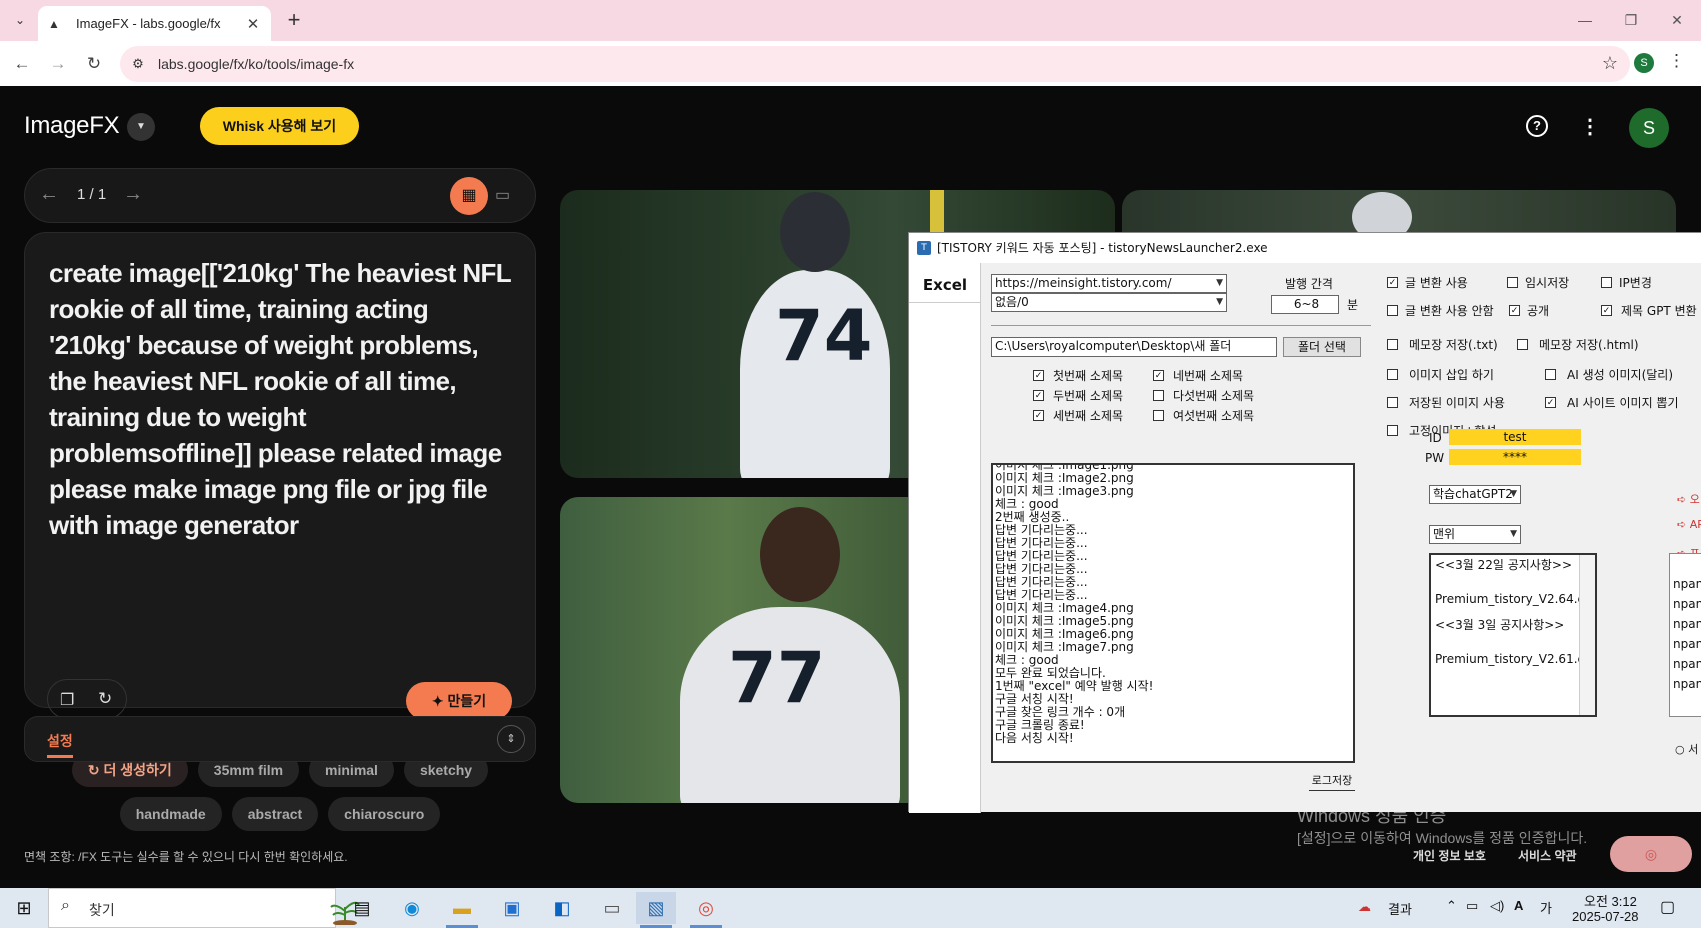 Image resolution: width=1701 pixels, height=928 pixels. What do you see at coordinates (1515, 437) in the screenshot?
I see `id-field: test` at bounding box center [1515, 437].